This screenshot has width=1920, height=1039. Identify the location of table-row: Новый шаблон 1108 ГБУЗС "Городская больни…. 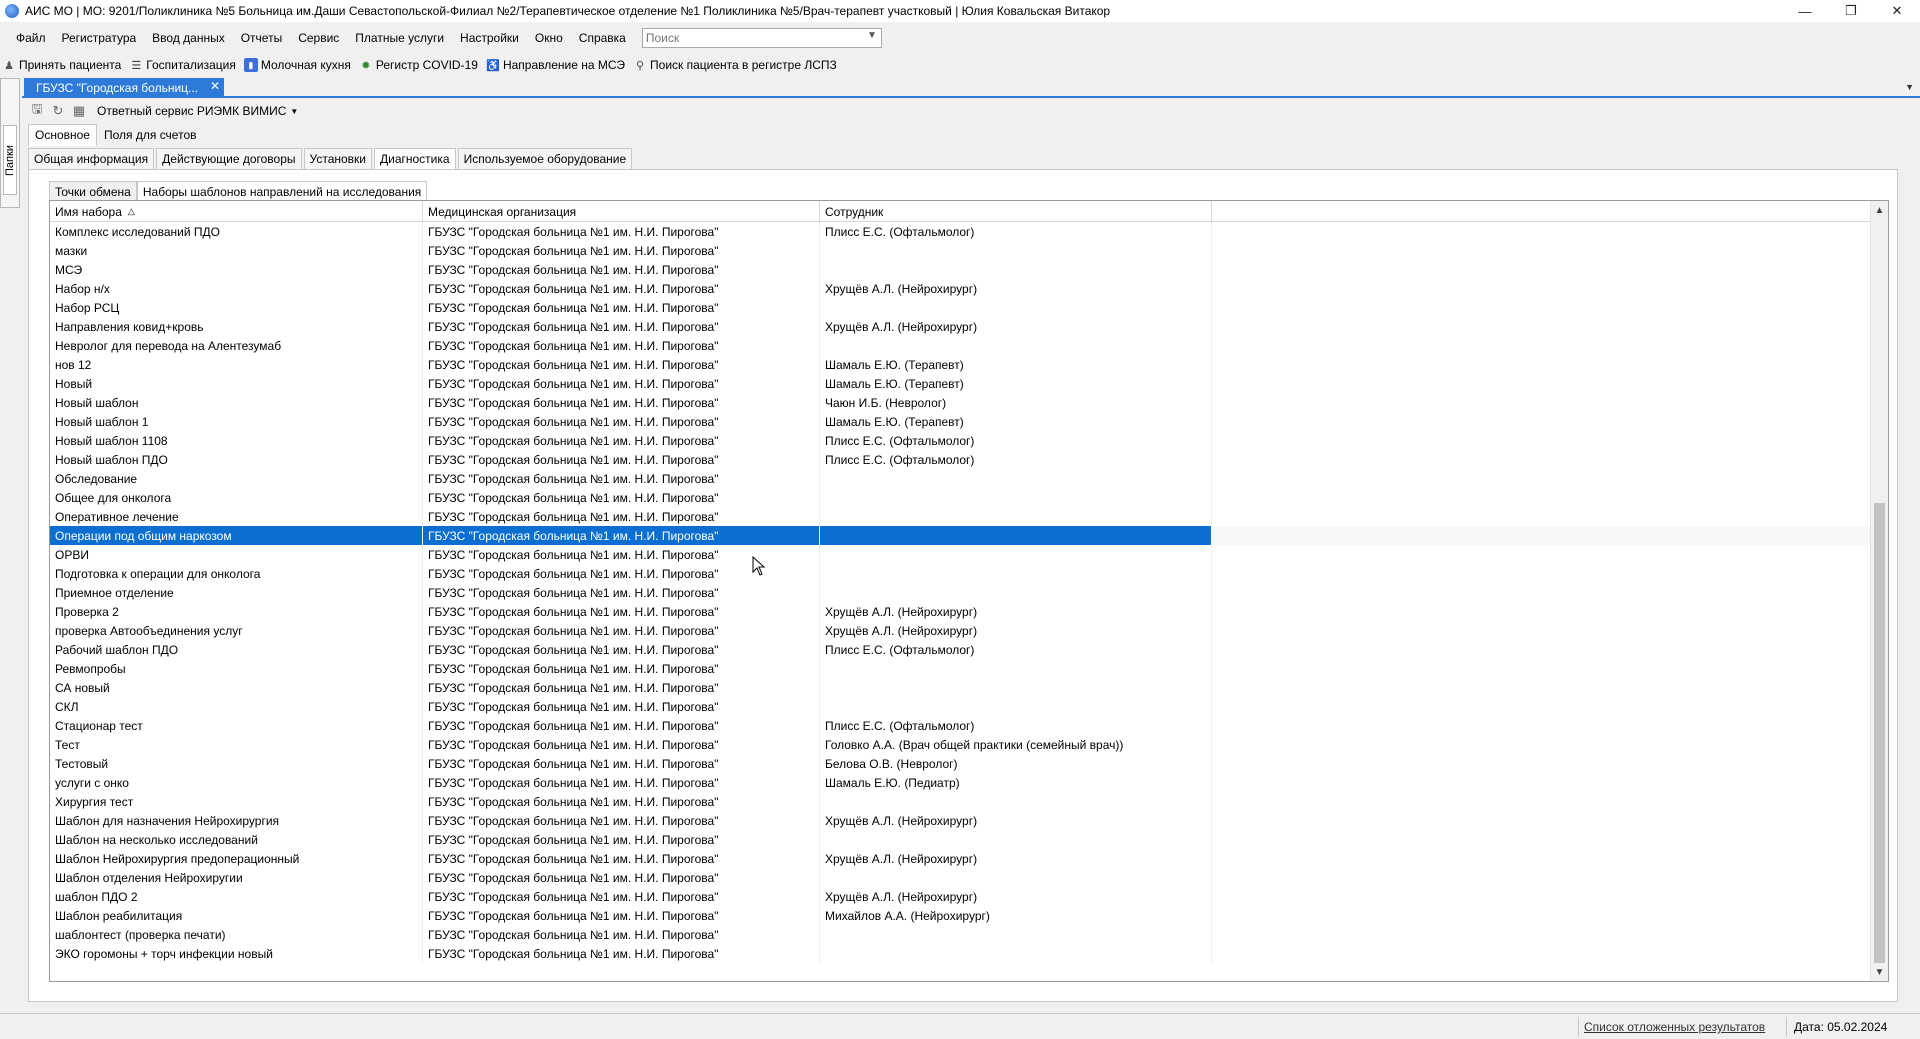
(960, 440).